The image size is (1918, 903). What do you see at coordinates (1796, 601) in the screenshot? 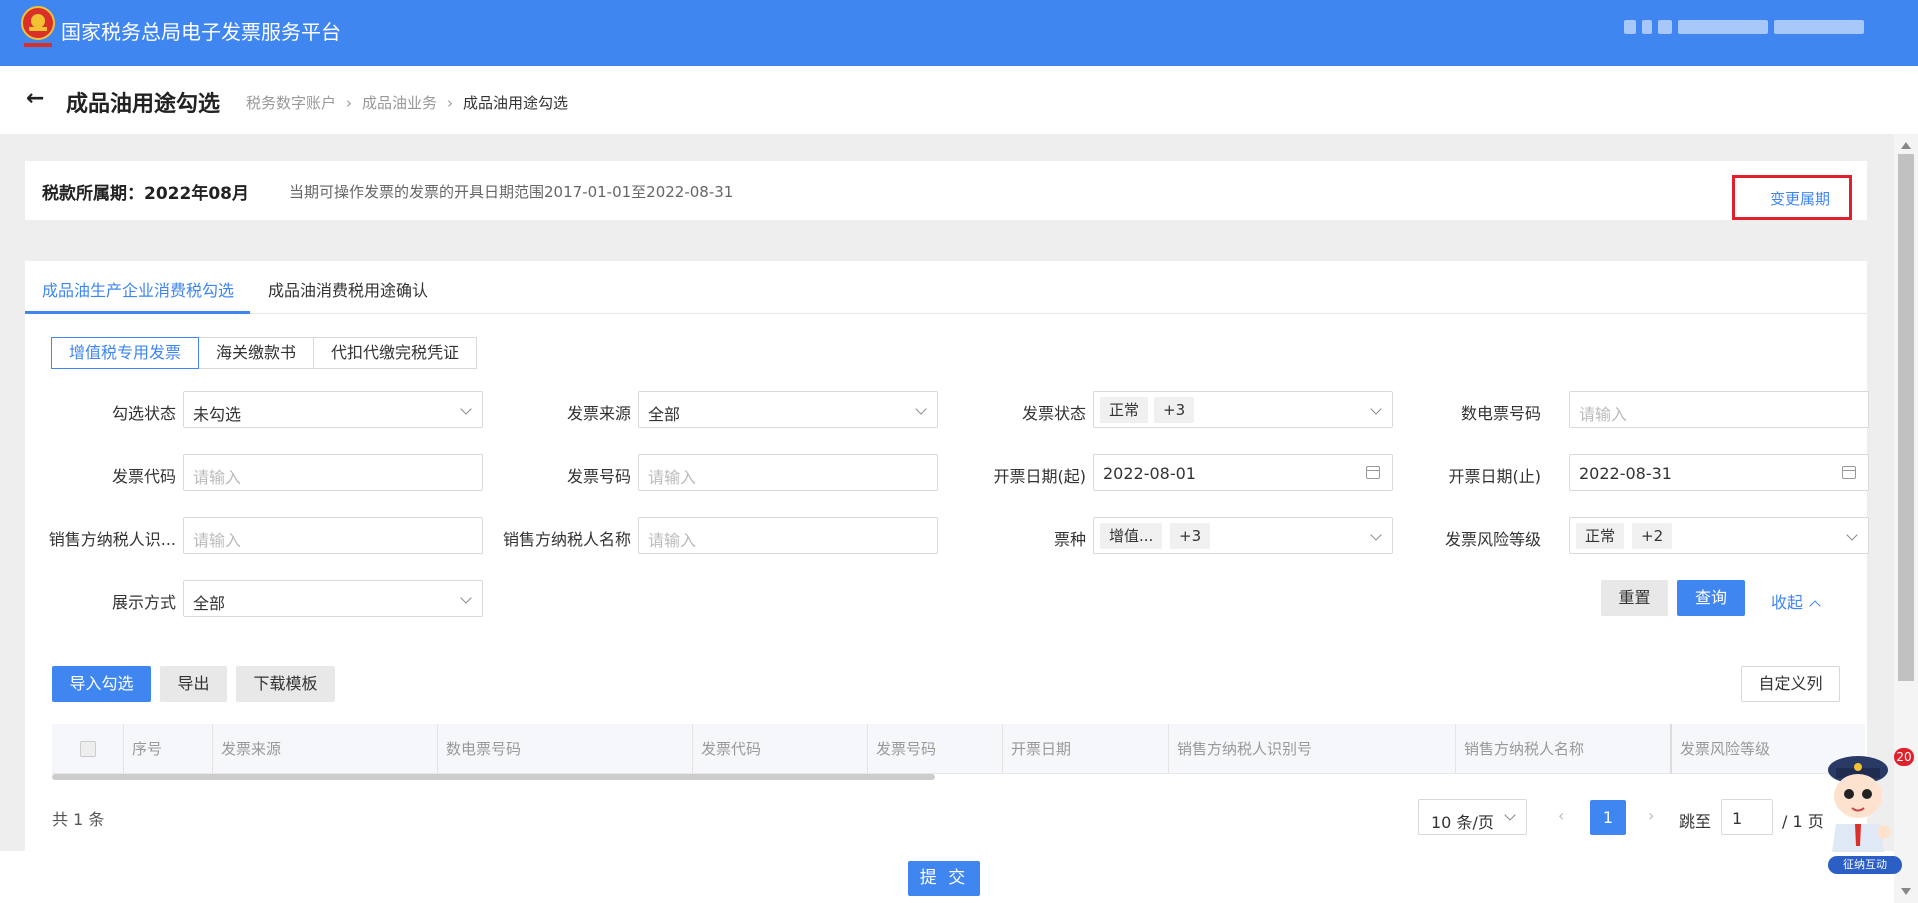
I see `collapse-link: 收起` at bounding box center [1796, 601].